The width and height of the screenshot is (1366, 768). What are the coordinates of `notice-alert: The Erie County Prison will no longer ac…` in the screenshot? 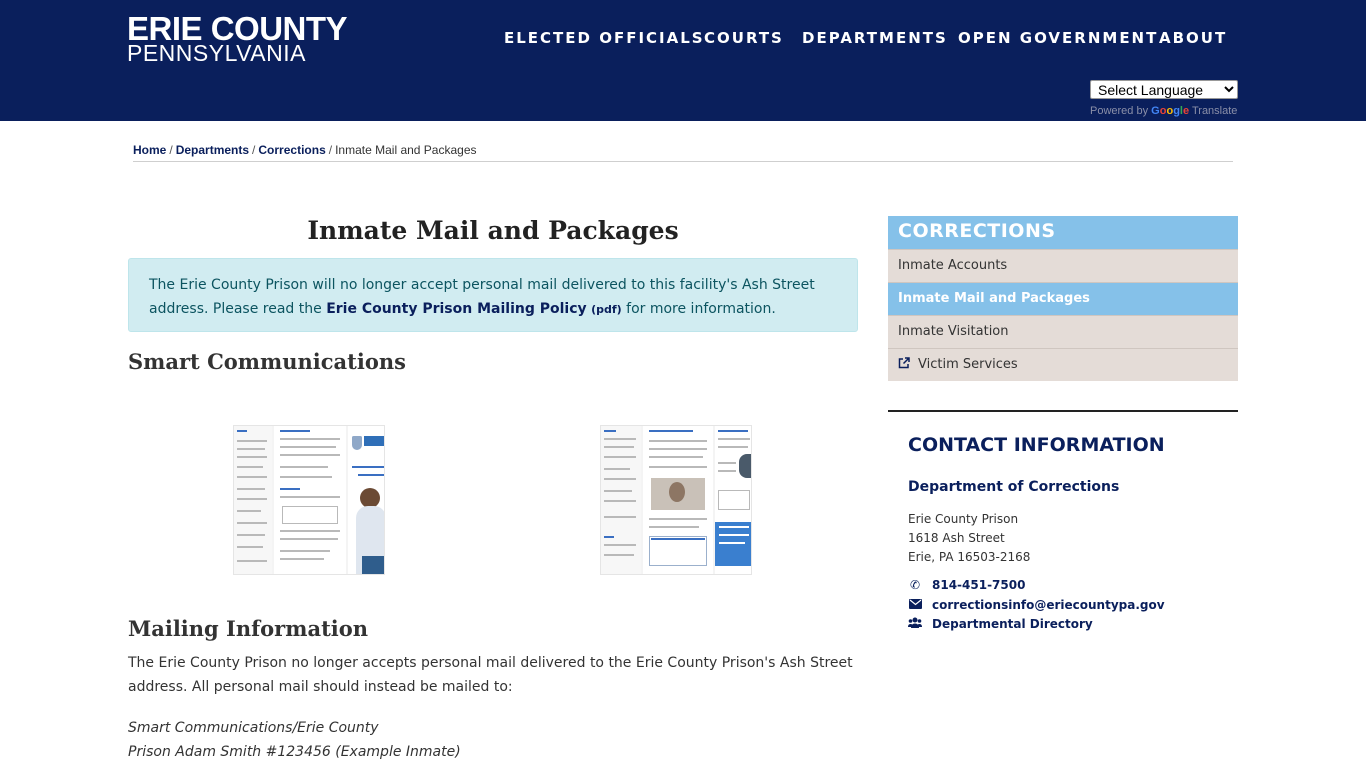 It's located at (493, 295).